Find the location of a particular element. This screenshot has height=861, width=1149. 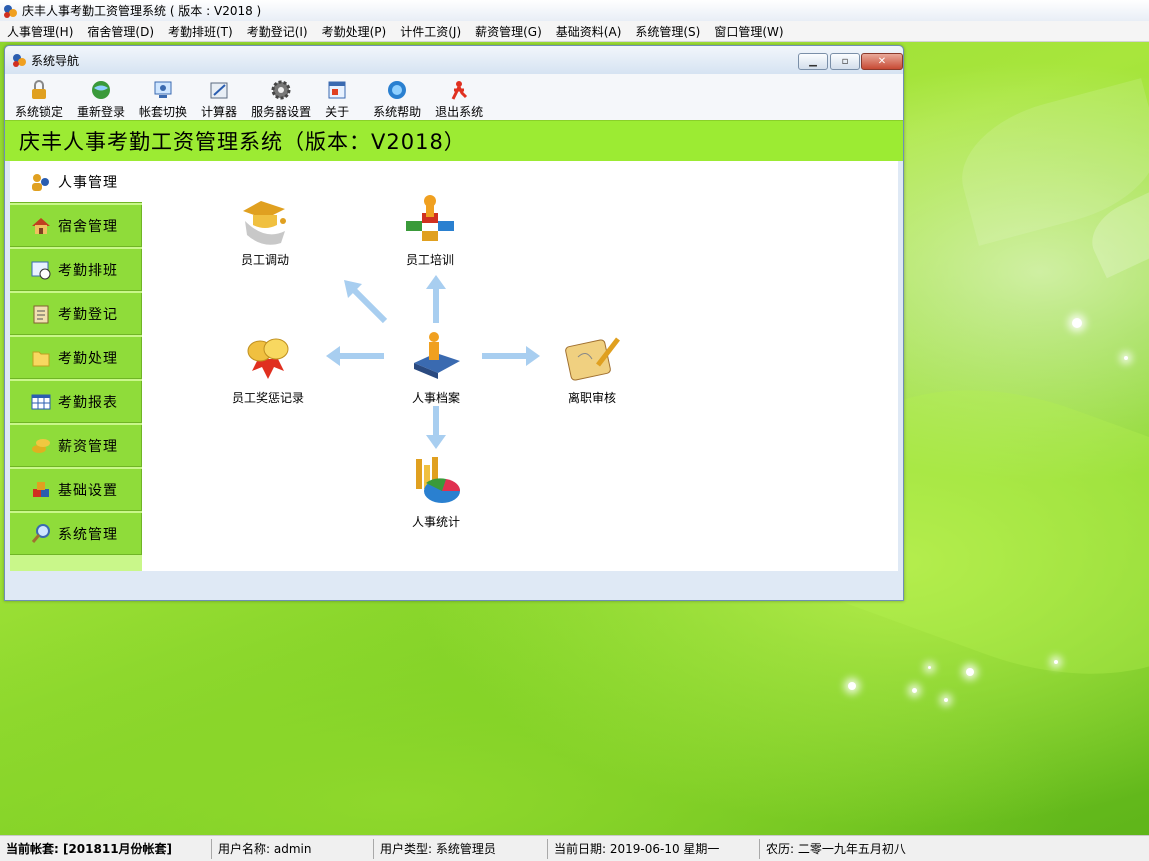

arrow-up-icon is located at coordinates (436, 299).